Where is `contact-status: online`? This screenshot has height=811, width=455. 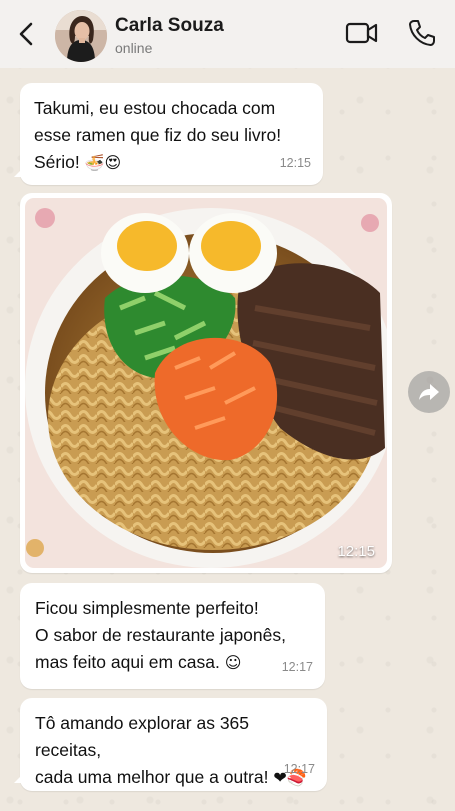 contact-status: online is located at coordinates (134, 48).